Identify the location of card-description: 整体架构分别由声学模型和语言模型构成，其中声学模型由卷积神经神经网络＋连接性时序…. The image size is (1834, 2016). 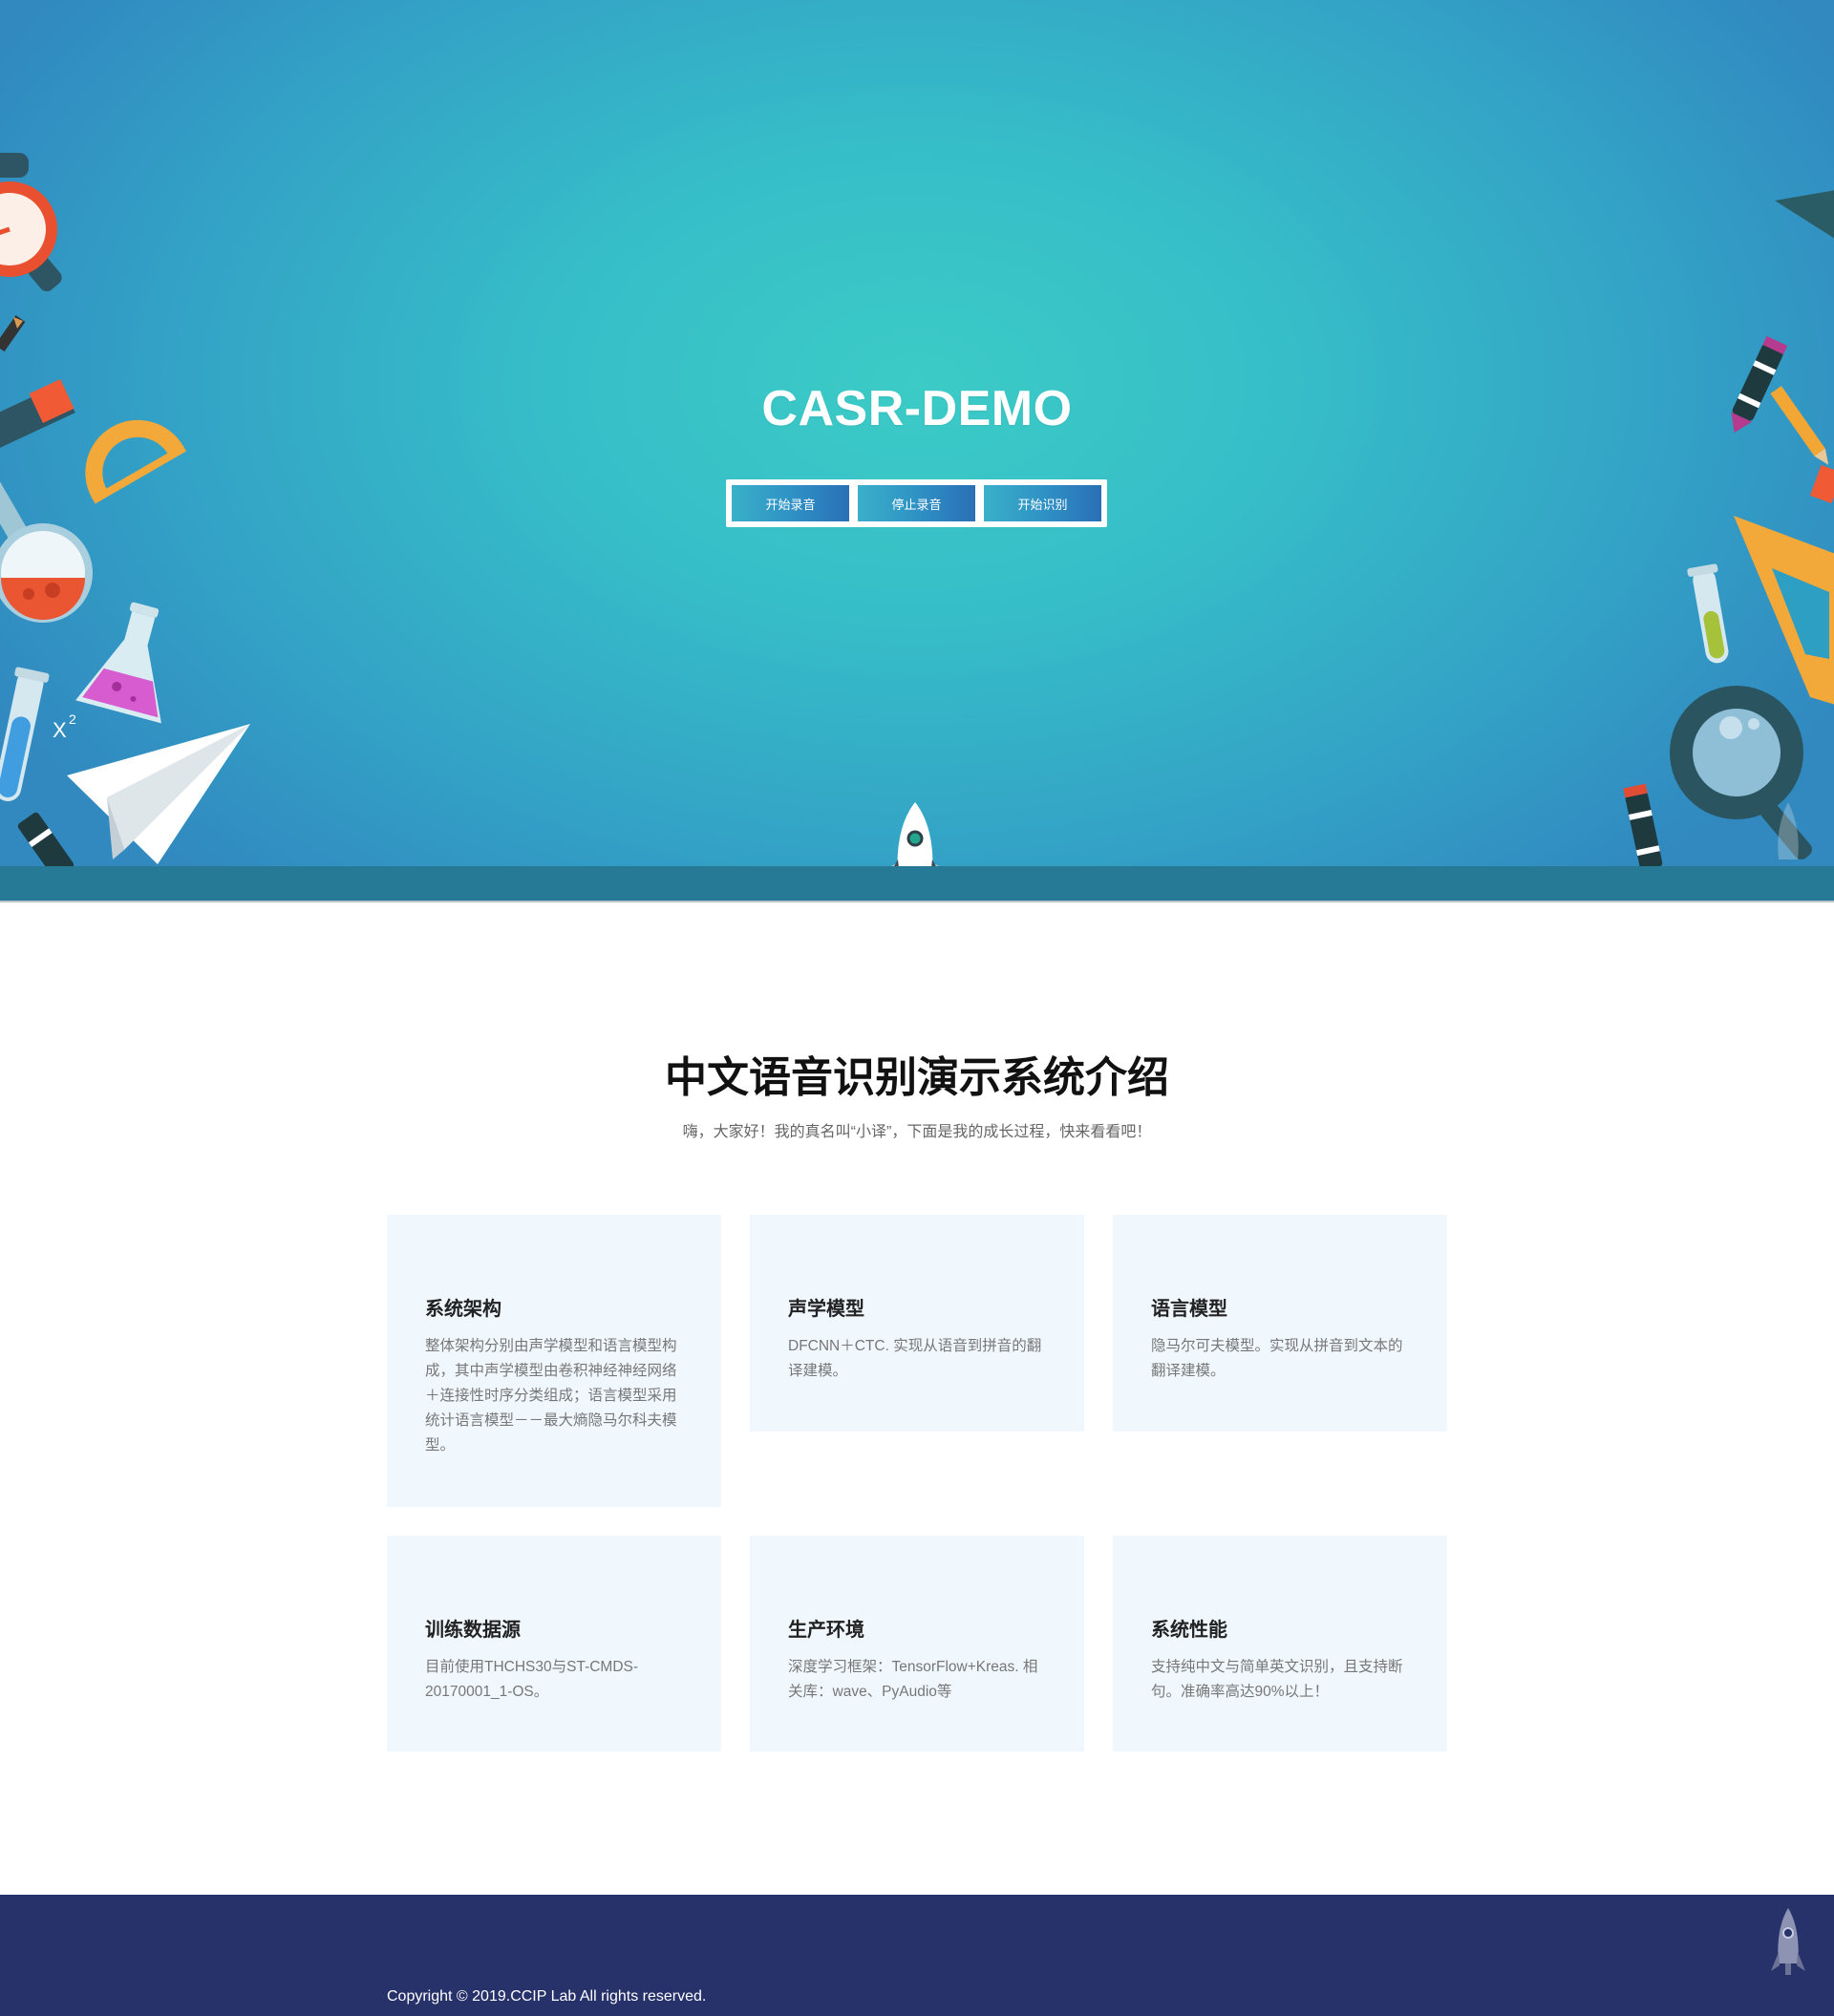
(551, 1396).